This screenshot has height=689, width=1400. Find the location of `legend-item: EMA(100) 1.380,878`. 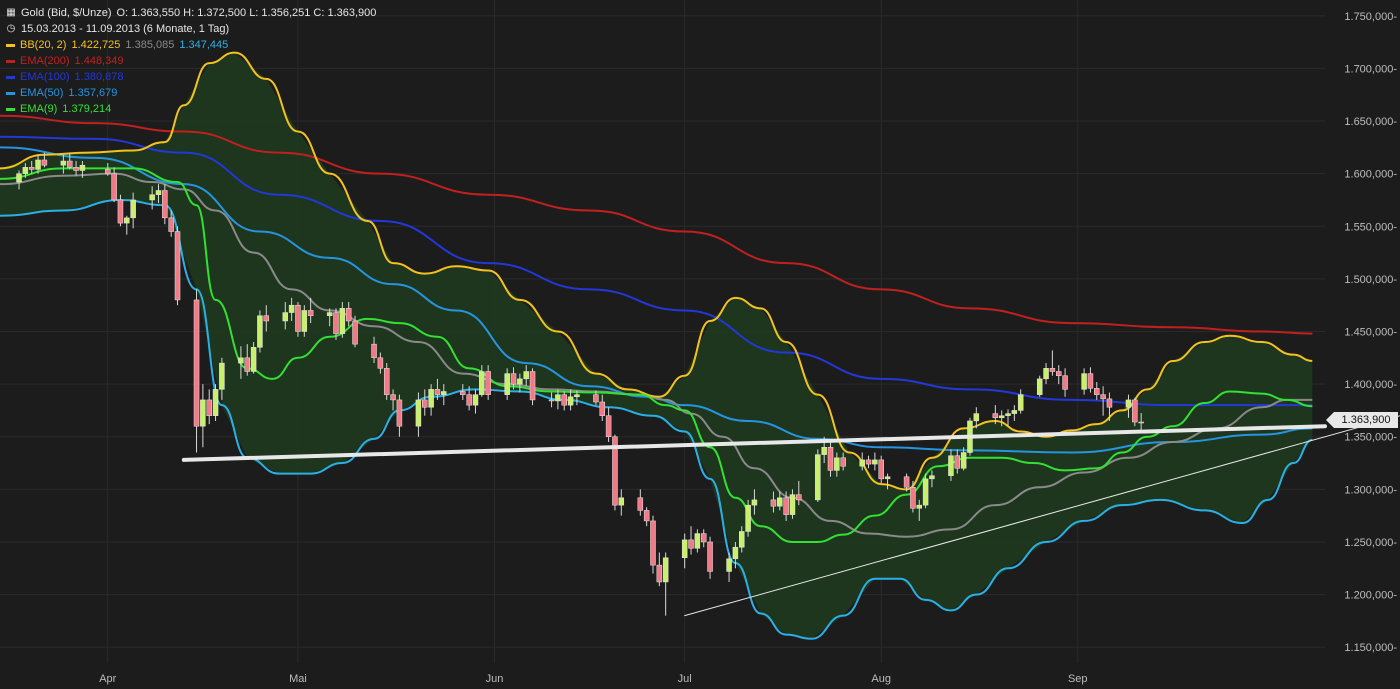

legend-item: EMA(100) 1.380,878 is located at coordinates (191, 77).